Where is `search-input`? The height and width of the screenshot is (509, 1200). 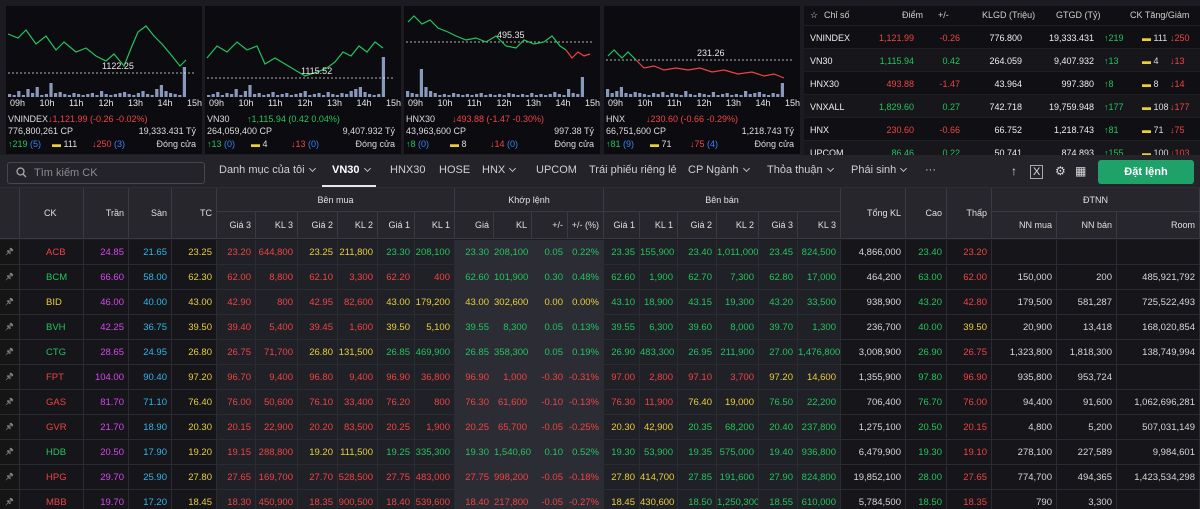
search-input is located at coordinates (114, 173).